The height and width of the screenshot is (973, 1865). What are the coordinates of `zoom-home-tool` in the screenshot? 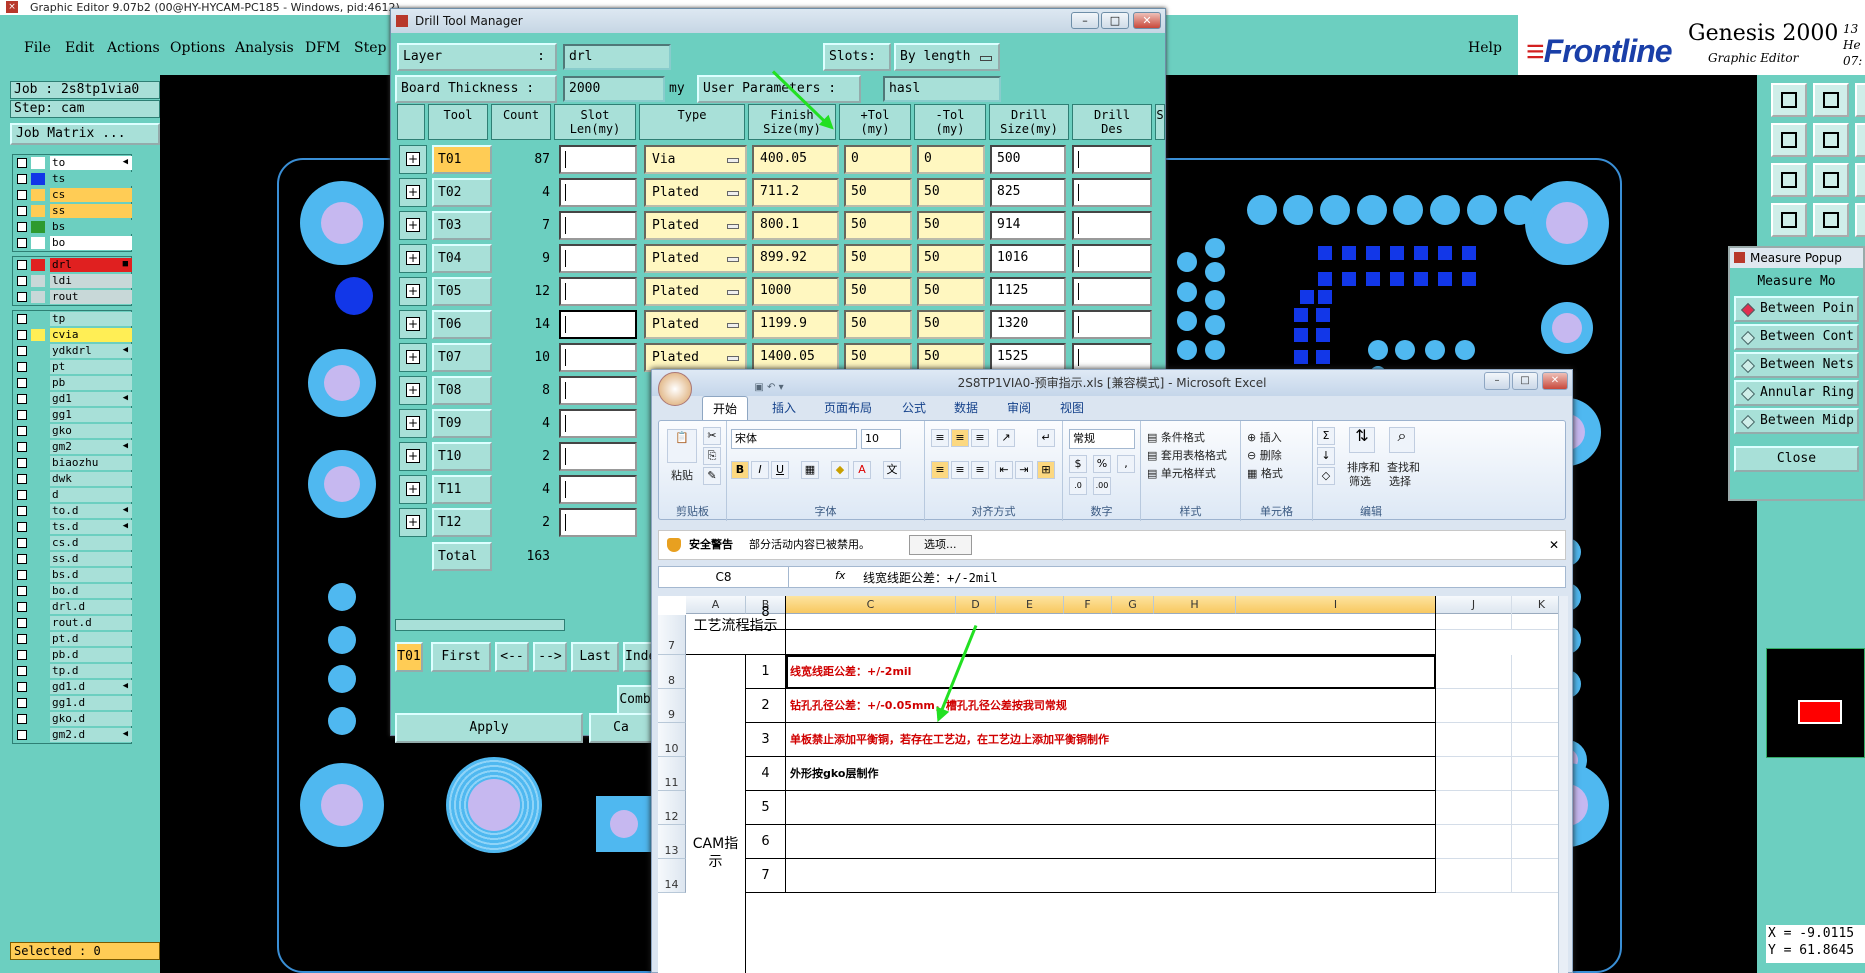 It's located at (1789, 100).